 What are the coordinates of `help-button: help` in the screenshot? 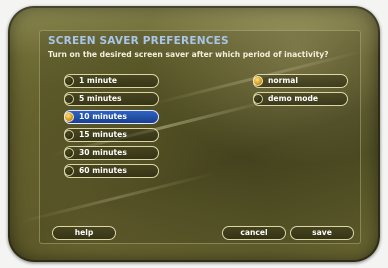 It's located at (84, 233).